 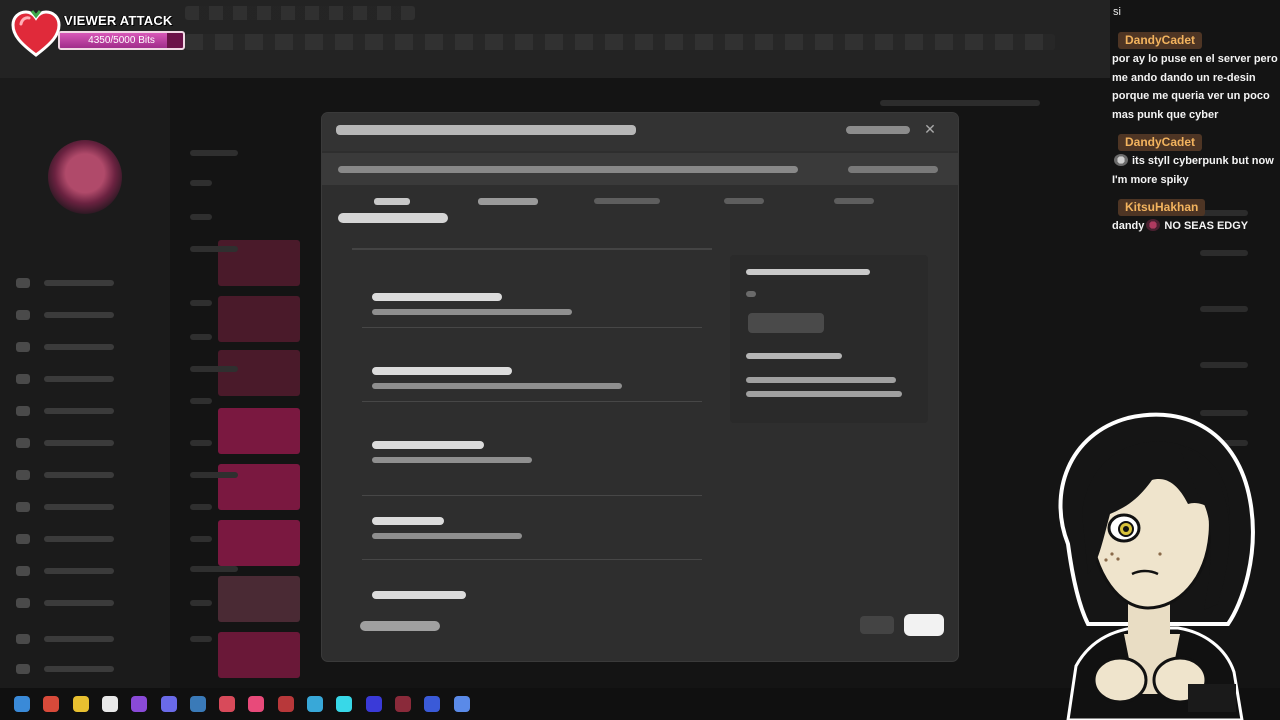 What do you see at coordinates (654, 212) in the screenshot?
I see `dialog-tabs` at bounding box center [654, 212].